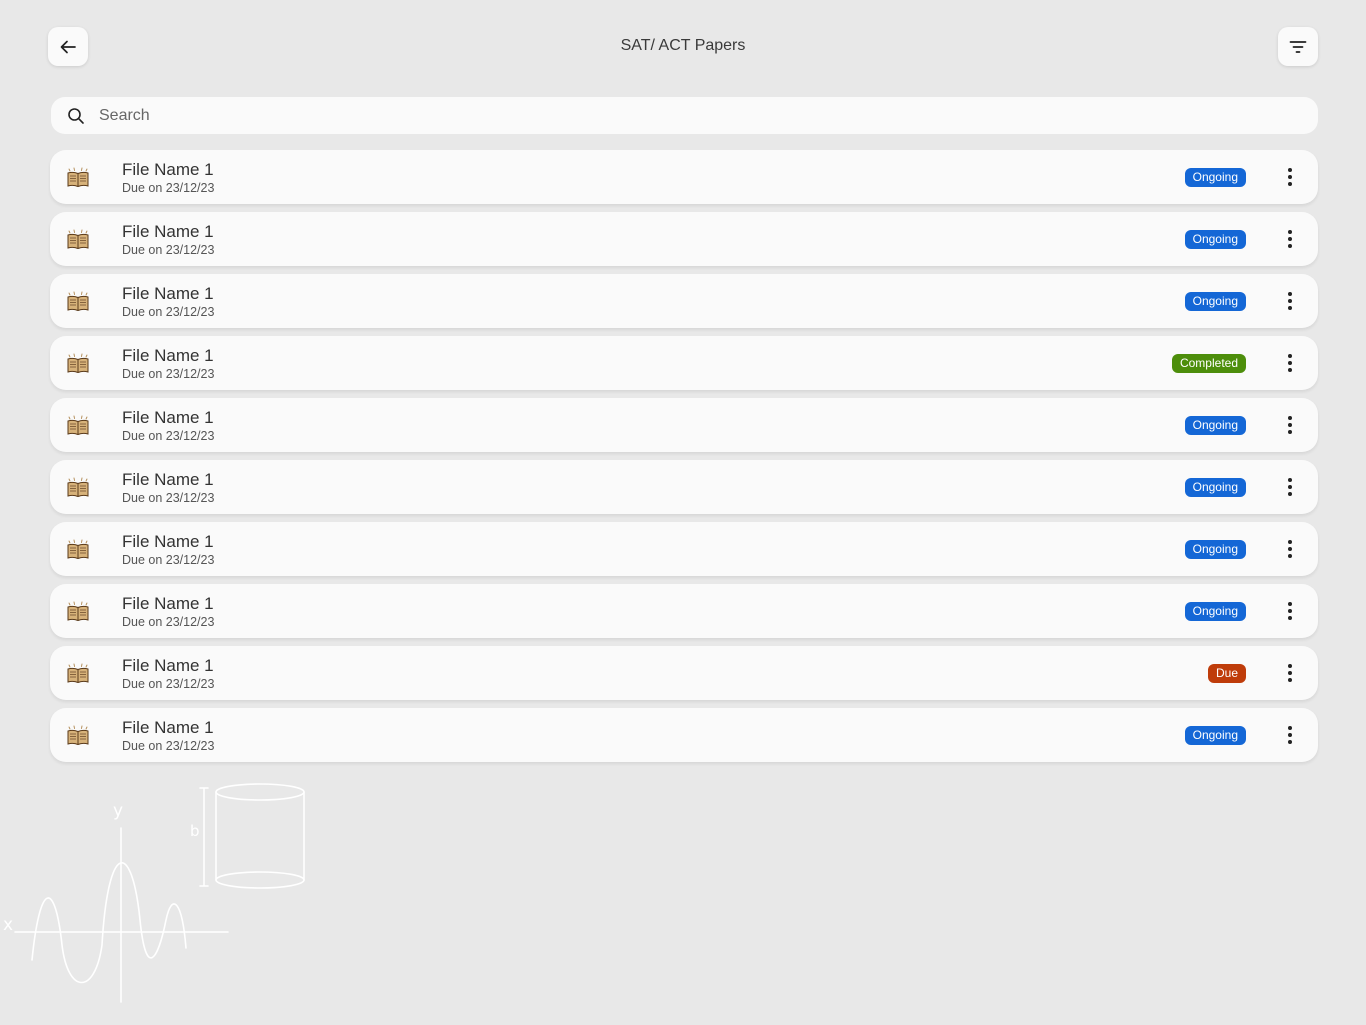 Image resolution: width=1366 pixels, height=1025 pixels. Describe the element at coordinates (1226, 673) in the screenshot. I see `status-badge: Due` at that location.